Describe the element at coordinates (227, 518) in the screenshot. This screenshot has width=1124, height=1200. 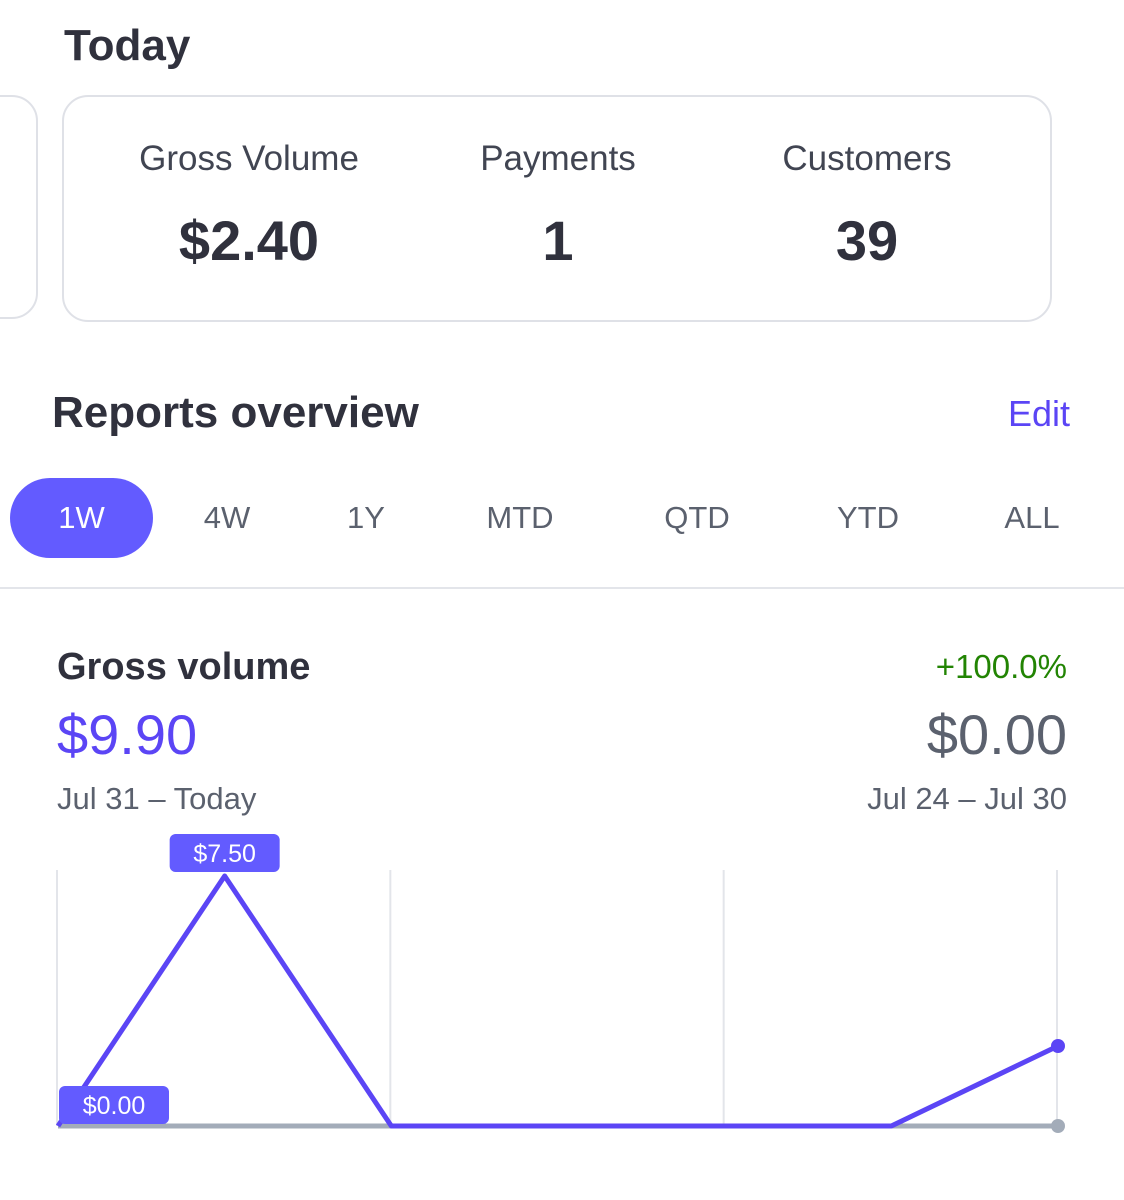
I see `tab-4w: 4W` at that location.